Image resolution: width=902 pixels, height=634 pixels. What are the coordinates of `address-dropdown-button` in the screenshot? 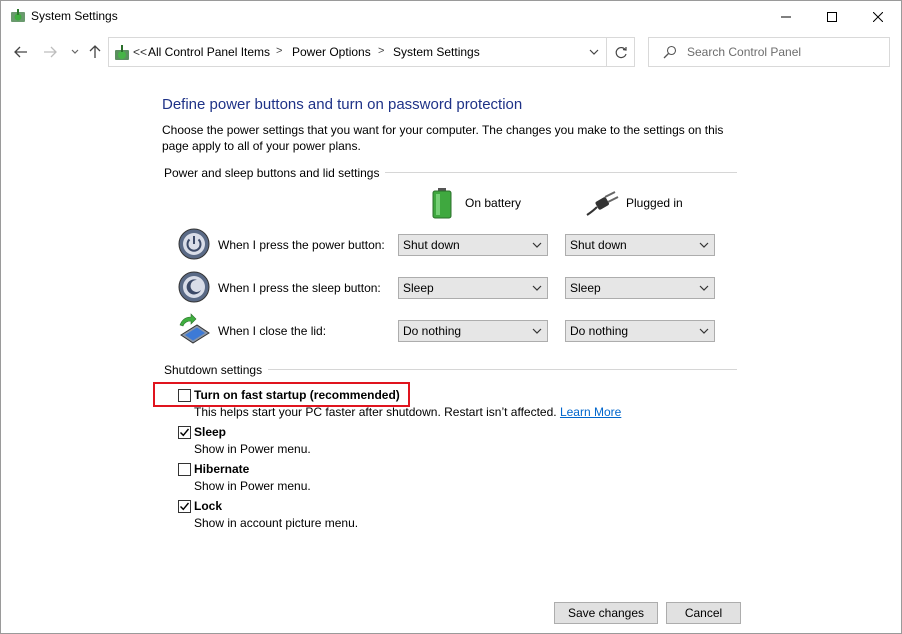 It's located at (594, 52).